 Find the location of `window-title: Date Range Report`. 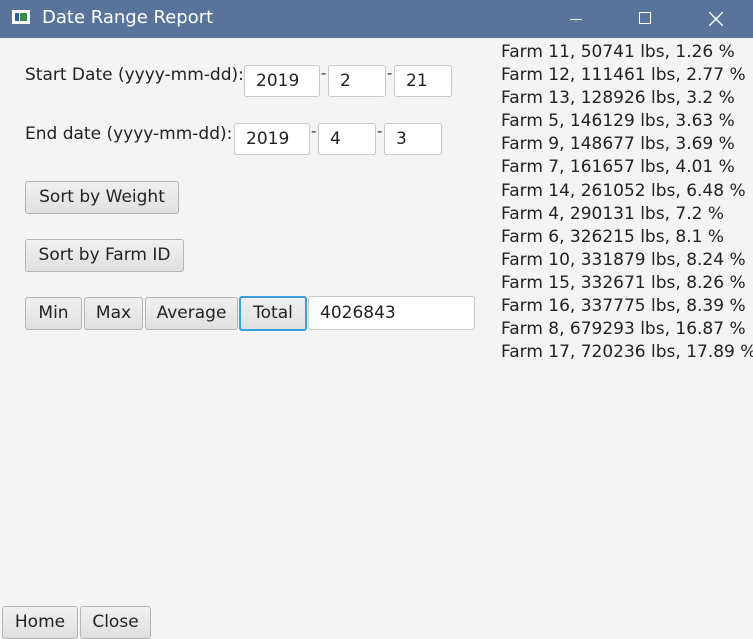

window-title: Date Range Report is located at coordinates (128, 17).